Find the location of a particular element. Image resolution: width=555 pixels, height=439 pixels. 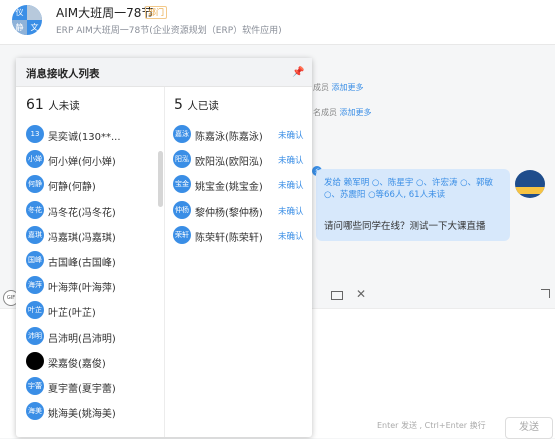

recipient-name: 何静(何静) is located at coordinates (72, 188).